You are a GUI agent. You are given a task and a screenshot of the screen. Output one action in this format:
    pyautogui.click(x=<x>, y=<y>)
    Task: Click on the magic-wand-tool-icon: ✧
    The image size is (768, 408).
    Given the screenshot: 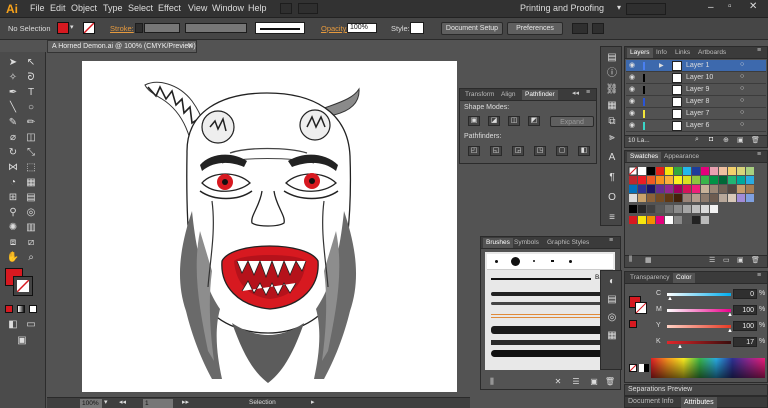 What is the action you would take?
    pyautogui.click(x=13, y=78)
    